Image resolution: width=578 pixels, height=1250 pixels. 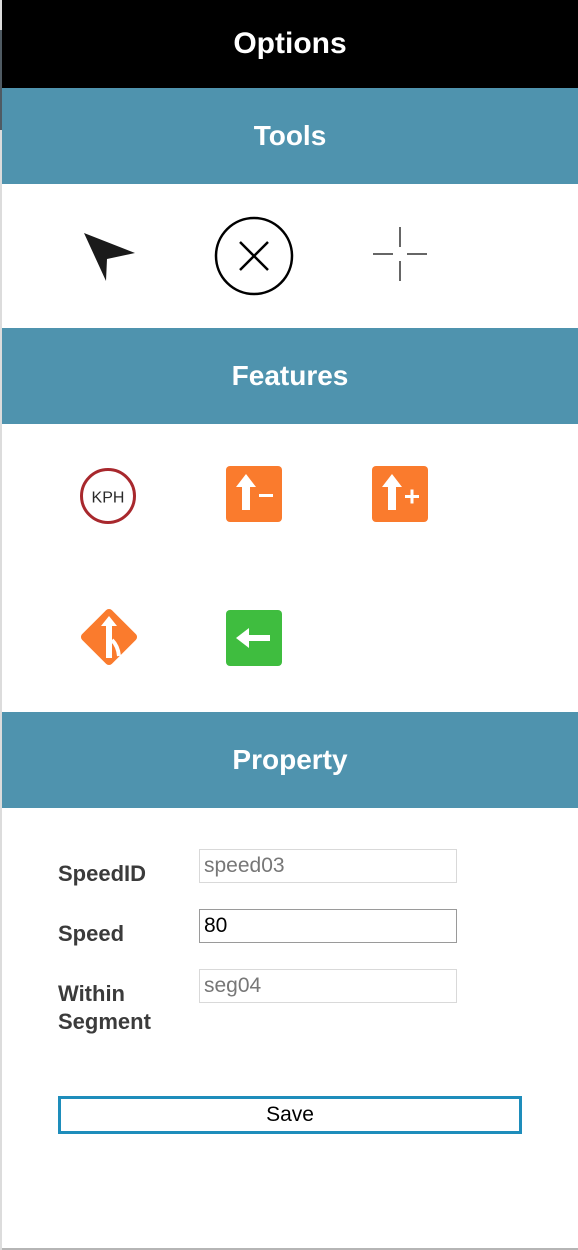 I want to click on speed-limit-kph-icon: KPH, so click(x=108, y=496).